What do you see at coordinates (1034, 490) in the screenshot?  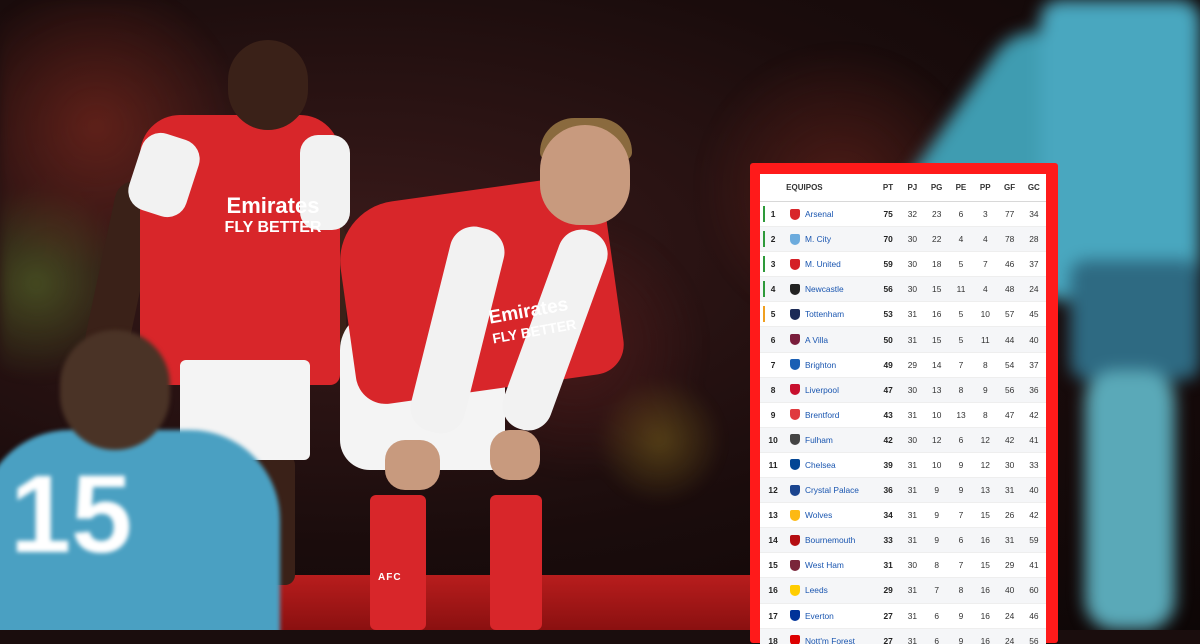 I see `gc-cell: 40` at bounding box center [1034, 490].